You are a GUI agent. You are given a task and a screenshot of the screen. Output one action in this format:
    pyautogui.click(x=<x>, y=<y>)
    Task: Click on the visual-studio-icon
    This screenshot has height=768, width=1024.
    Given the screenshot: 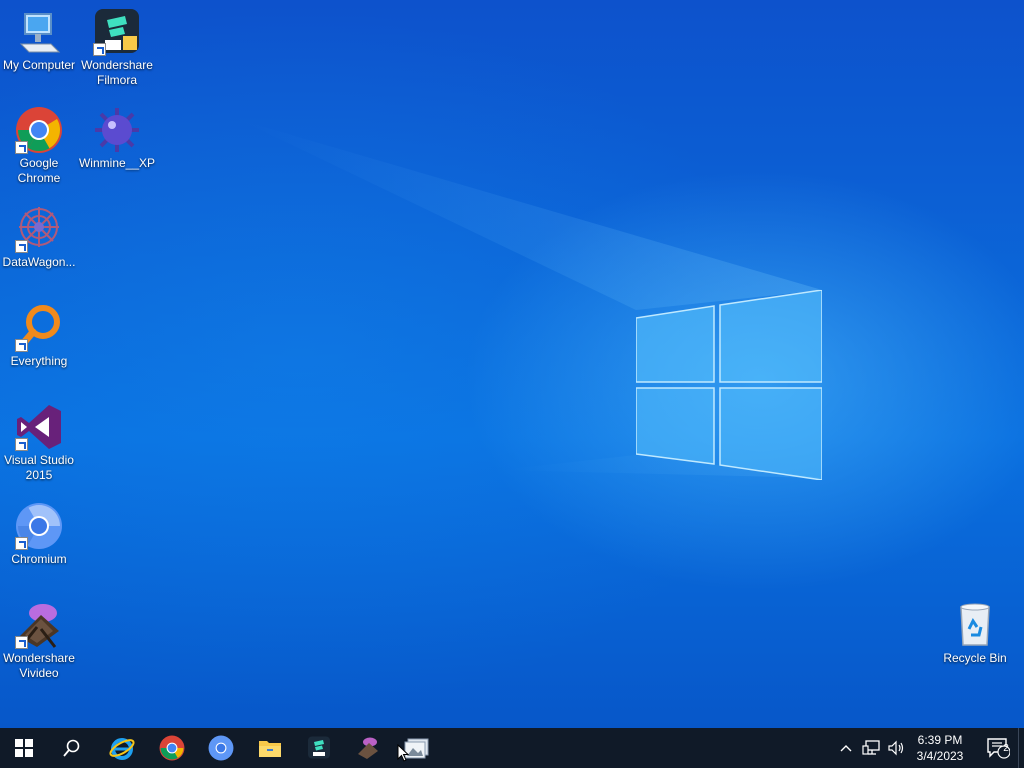 What is the action you would take?
    pyautogui.click(x=39, y=427)
    